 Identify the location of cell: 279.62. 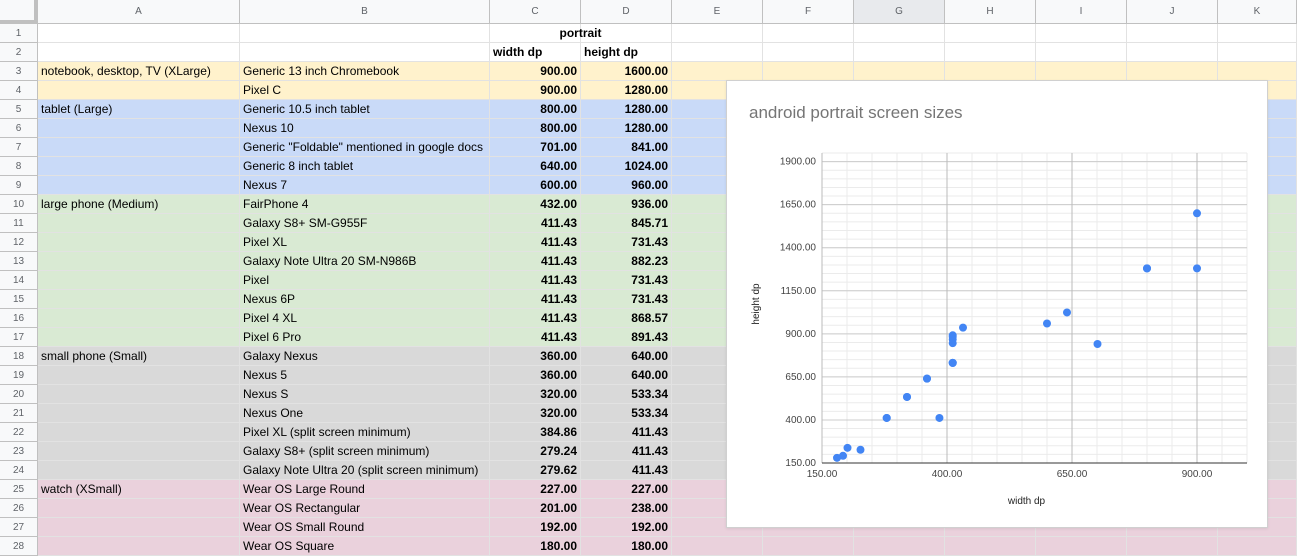
(535, 470).